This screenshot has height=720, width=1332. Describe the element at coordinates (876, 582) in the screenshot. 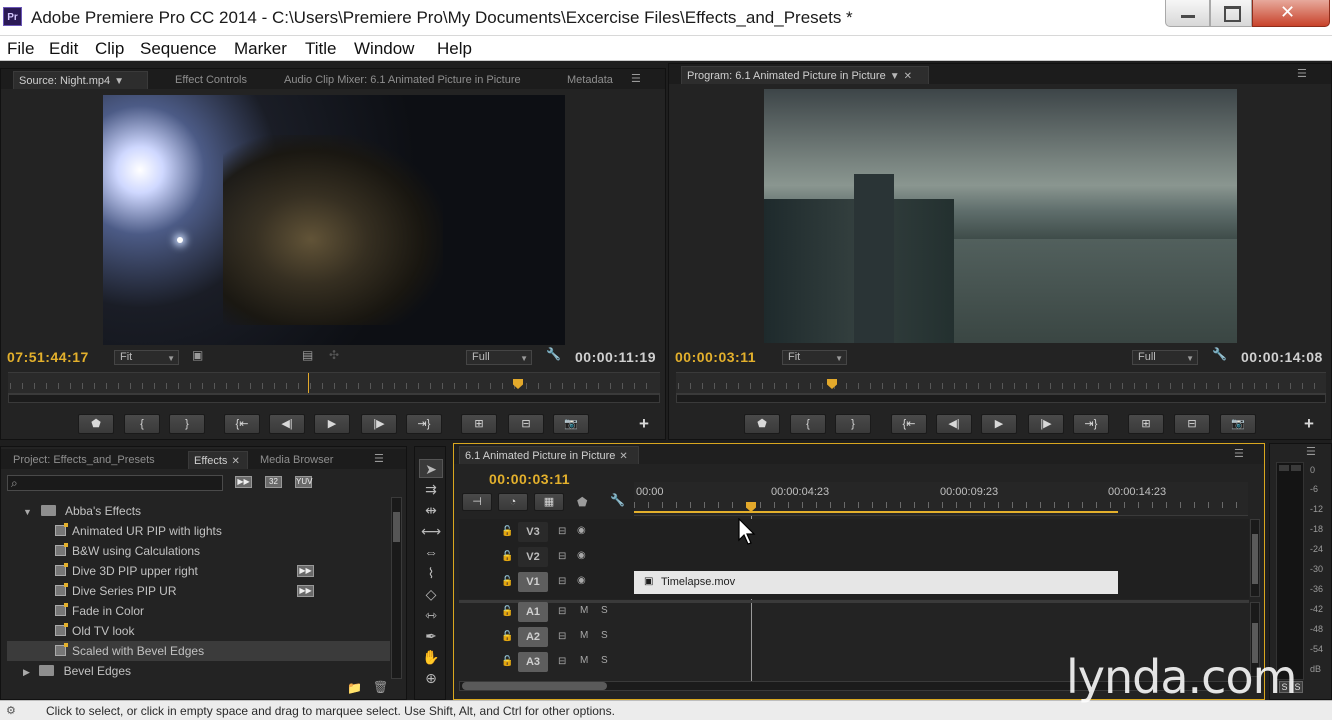

I see `timeline-clip: ▣ Timelapse.mov` at that location.